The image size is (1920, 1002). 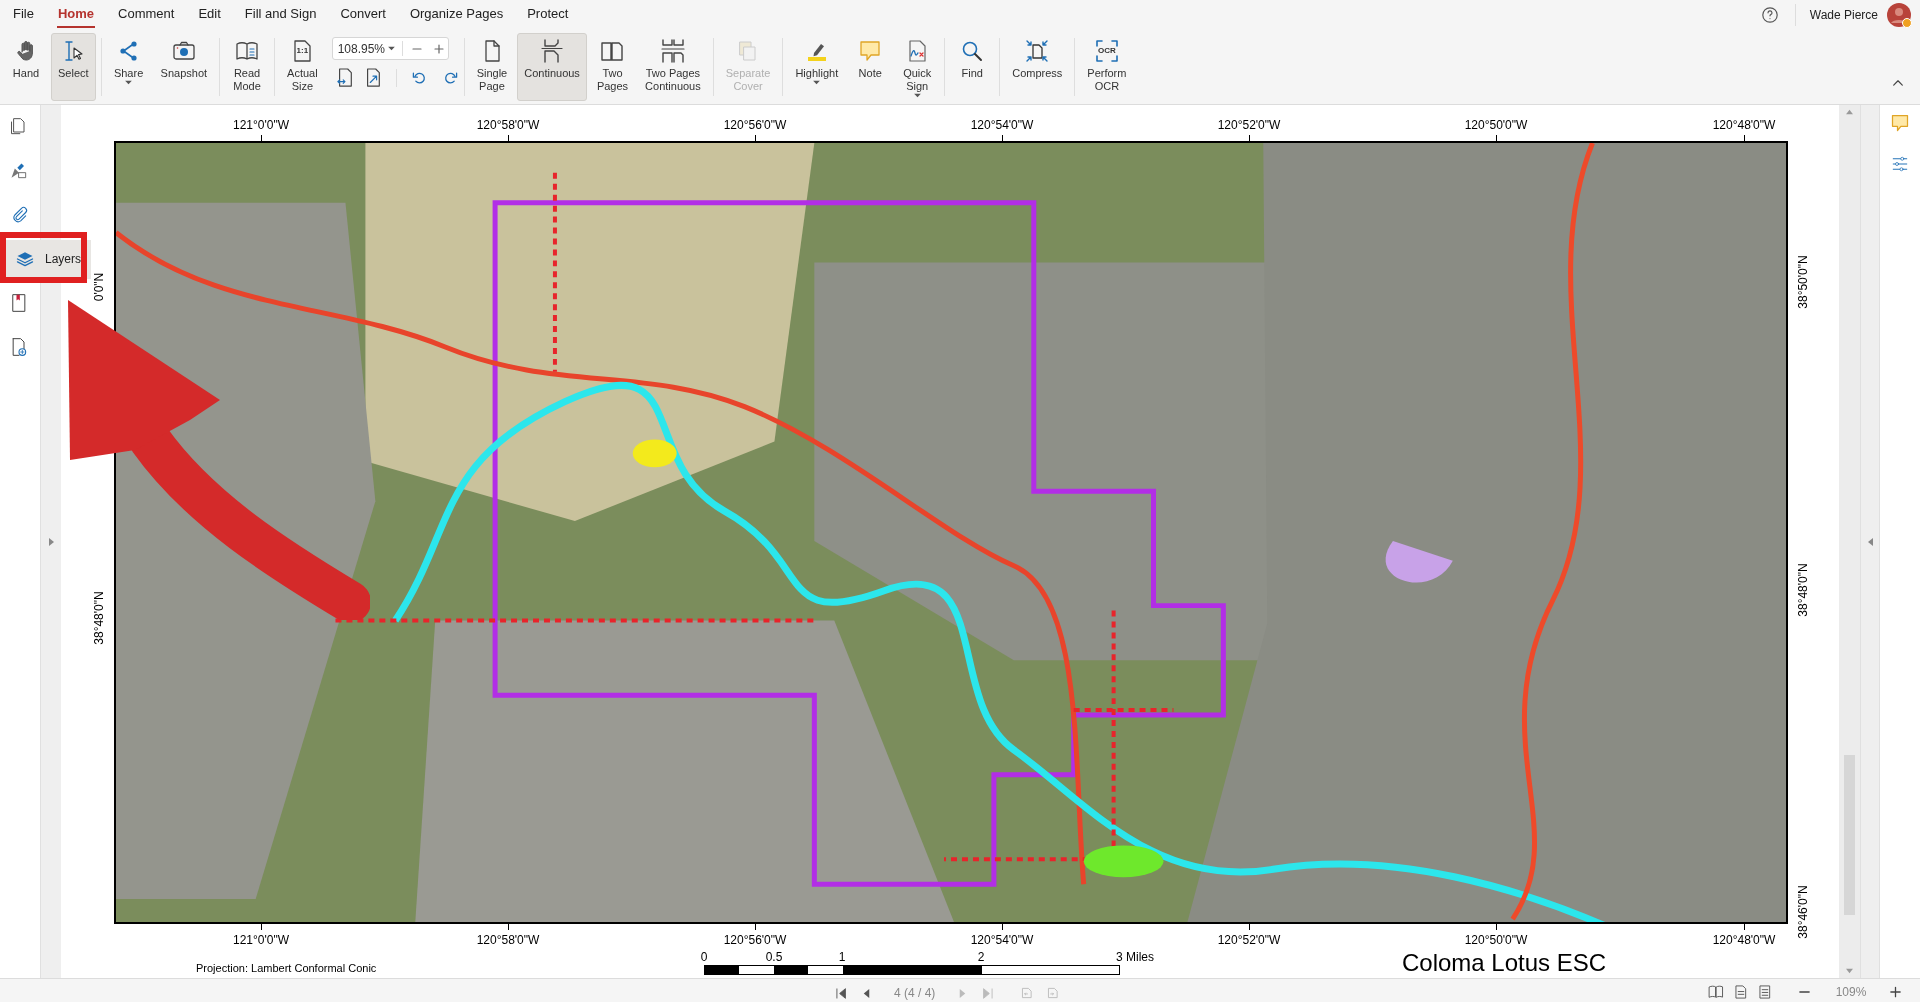 I want to click on toolbar-button: Compress, so click(x=1037, y=67).